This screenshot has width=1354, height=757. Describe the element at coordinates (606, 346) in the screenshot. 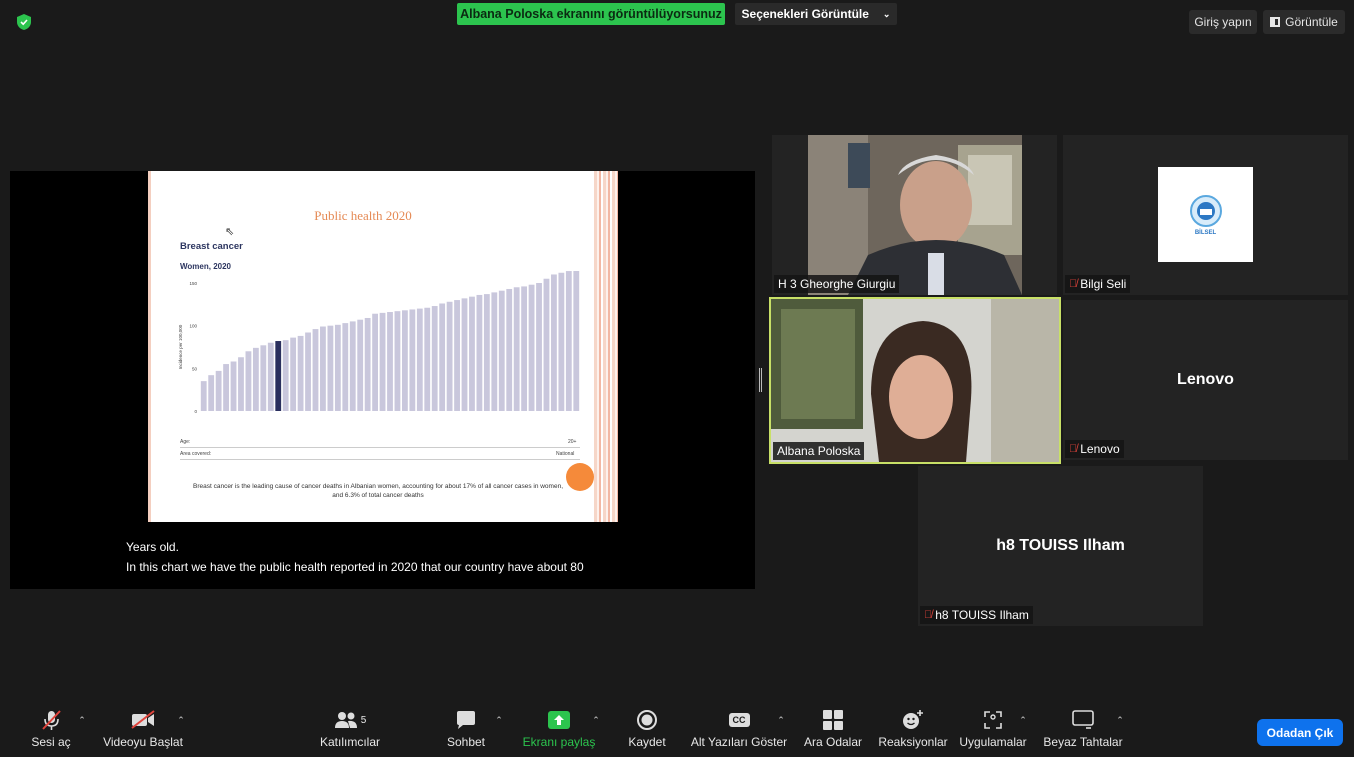

I see `slide-right-border` at that location.